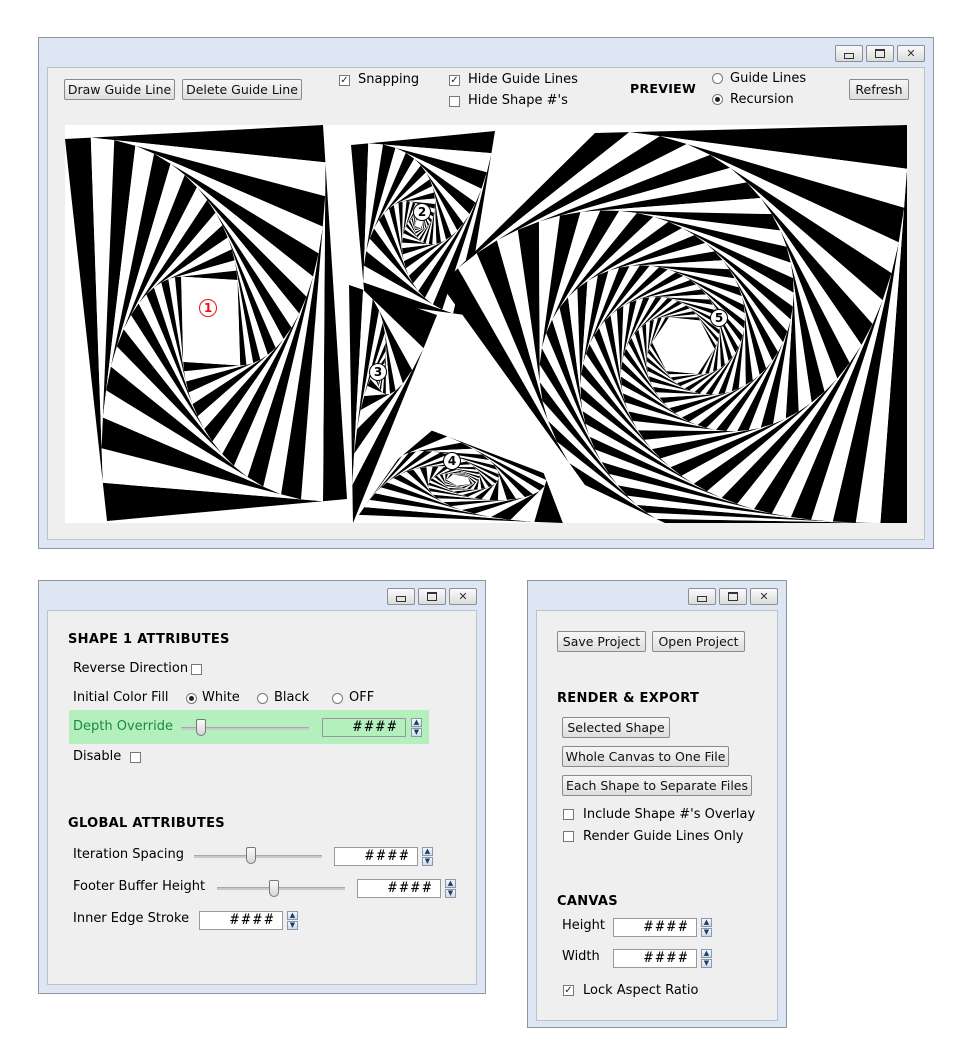 This screenshot has height=1062, width=969. What do you see at coordinates (628, 698) in the screenshot?
I see `render-export-title: RENDER & EXPORT` at bounding box center [628, 698].